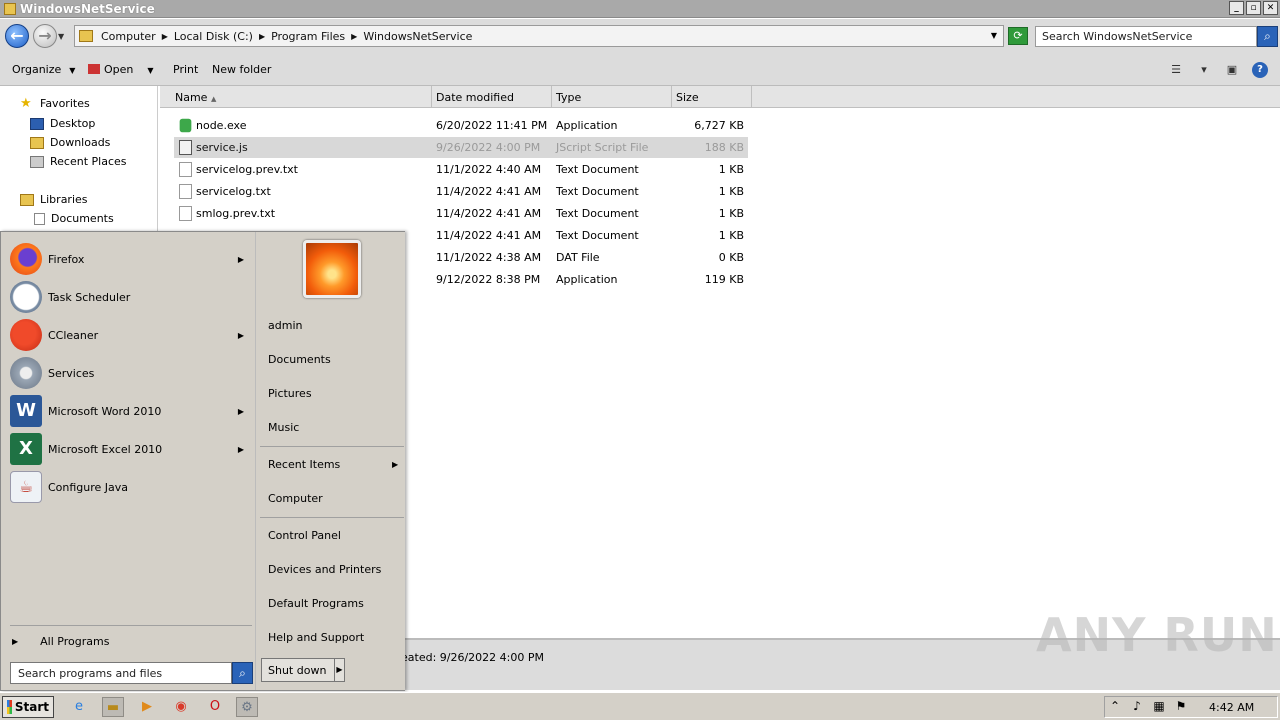 The width and height of the screenshot is (1280, 720). What do you see at coordinates (488, 279) in the screenshot?
I see `file-date: 9/12/2022 8:38 PM` at bounding box center [488, 279].